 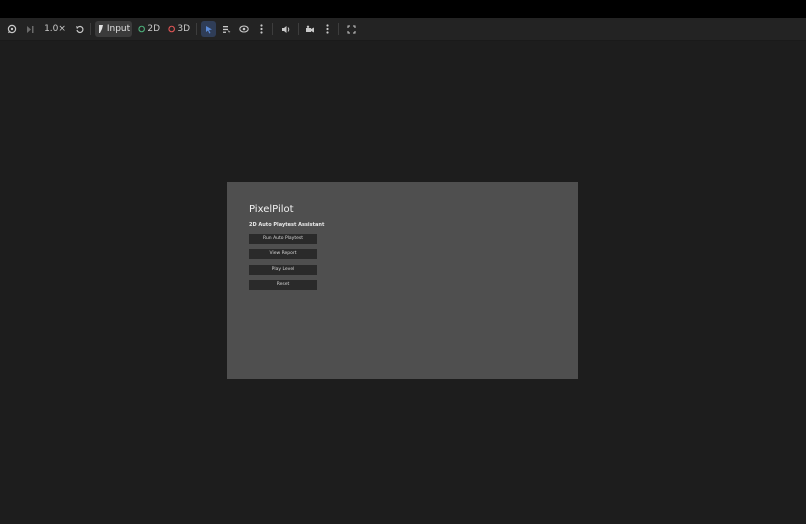 I want to click on camera-options-icon, so click(x=327, y=29).